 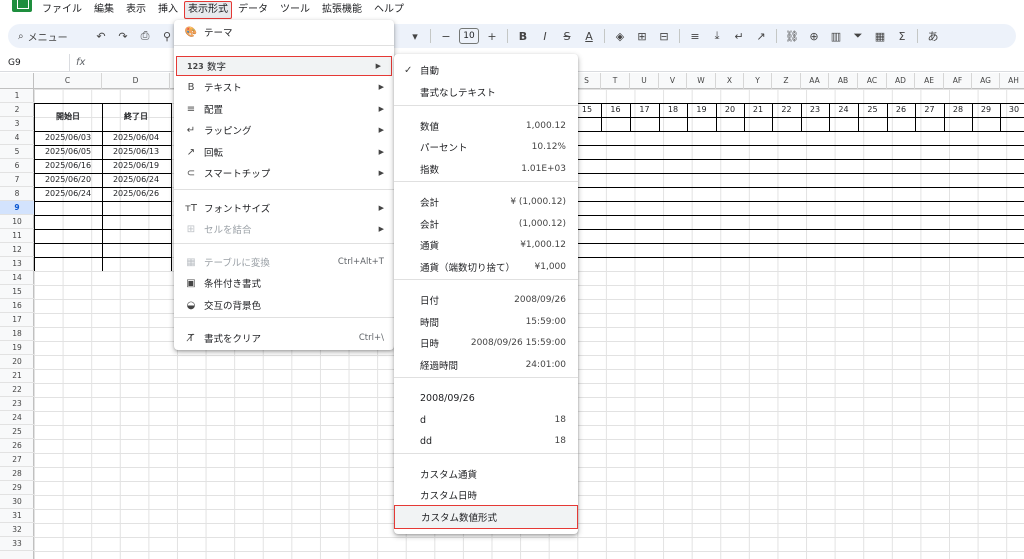 What do you see at coordinates (615, 110) in the screenshot?
I see `day-number-cell: 16` at bounding box center [615, 110].